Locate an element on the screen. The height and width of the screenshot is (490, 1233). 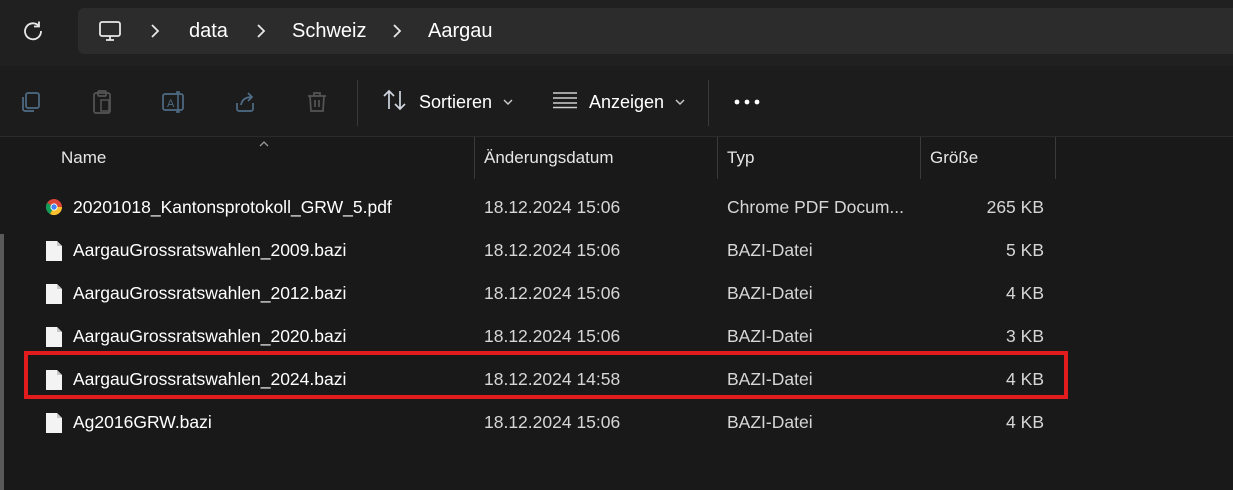
view-button: Anzeigen is located at coordinates (619, 102).